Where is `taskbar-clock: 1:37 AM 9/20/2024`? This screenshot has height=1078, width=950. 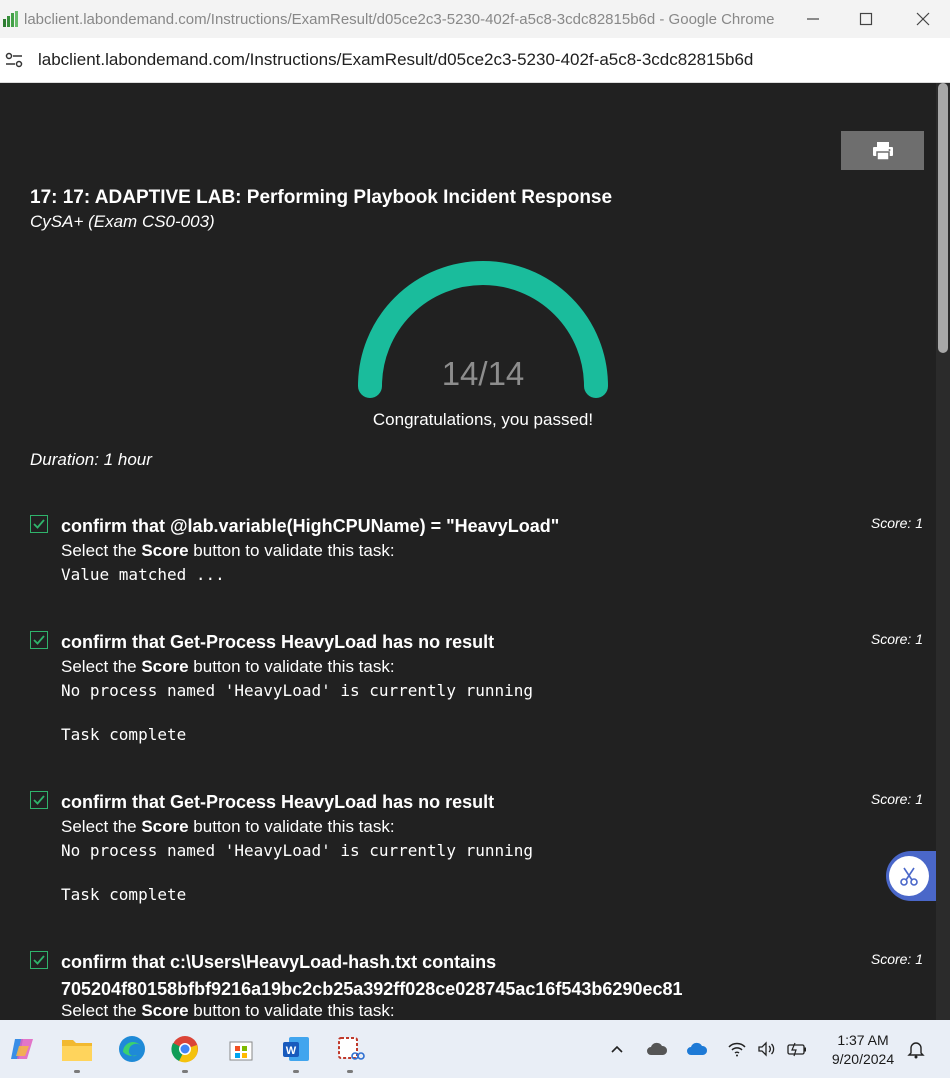
taskbar-clock: 1:37 AM 9/20/2024 is located at coordinates (863, 1050).